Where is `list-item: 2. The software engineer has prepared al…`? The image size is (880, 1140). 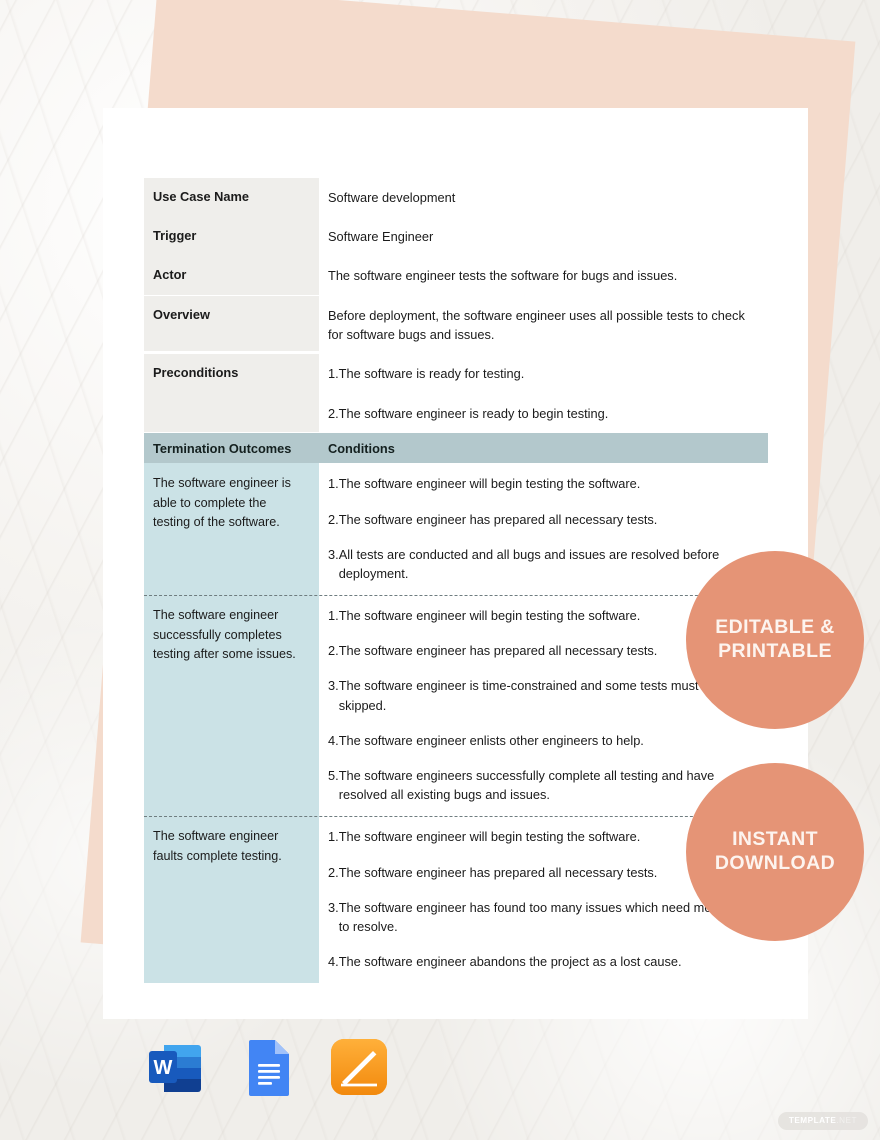 list-item: 2. The software engineer has prepared al… is located at coordinates (546, 519).